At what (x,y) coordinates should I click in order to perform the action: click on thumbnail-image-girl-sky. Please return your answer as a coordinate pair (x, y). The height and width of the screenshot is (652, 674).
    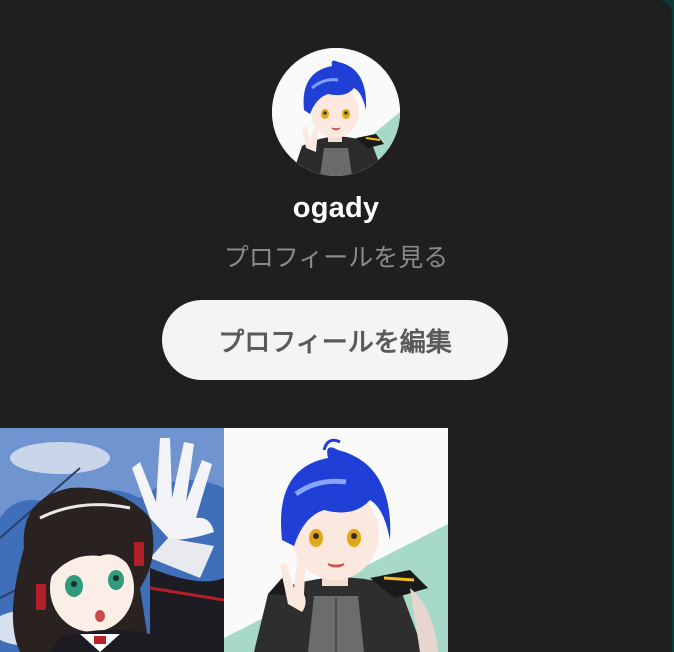
    Looking at the image, I should click on (112, 540).